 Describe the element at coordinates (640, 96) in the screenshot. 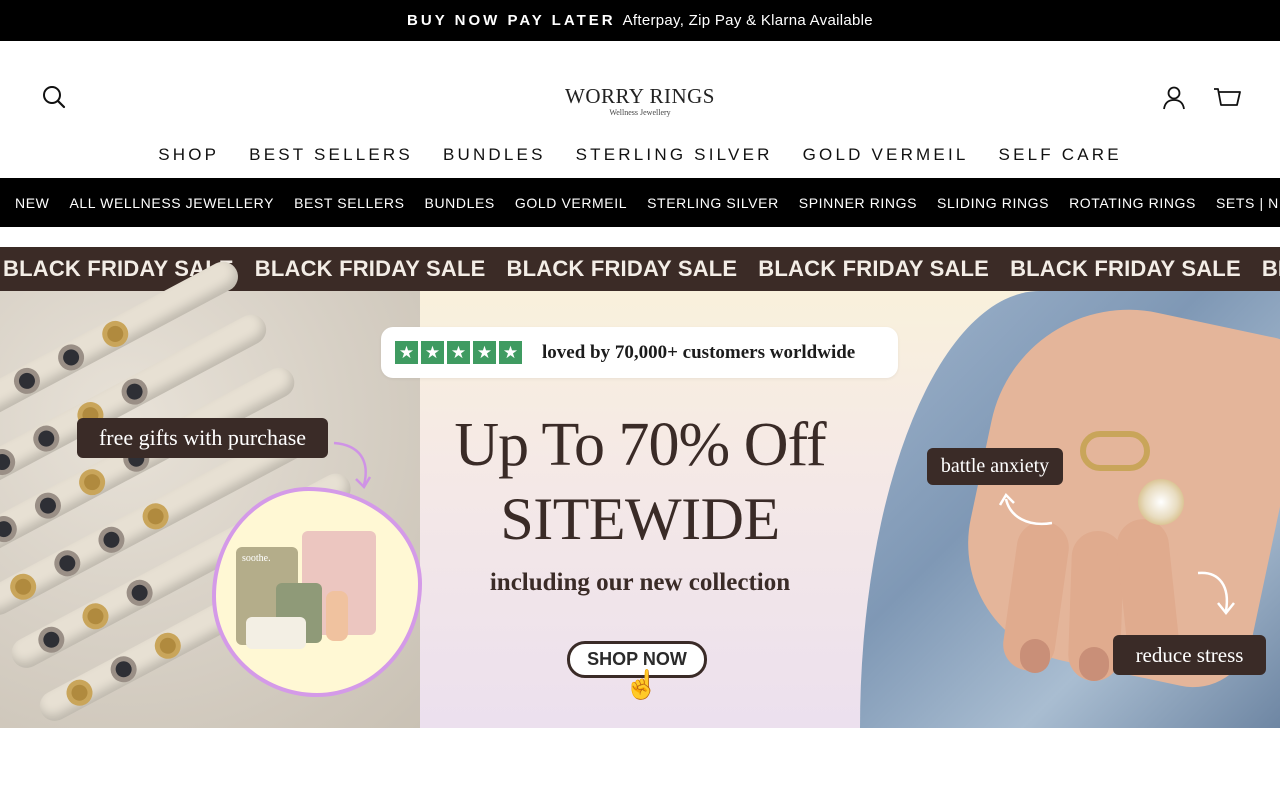

I see `logo-title: WORRY RINGS` at that location.